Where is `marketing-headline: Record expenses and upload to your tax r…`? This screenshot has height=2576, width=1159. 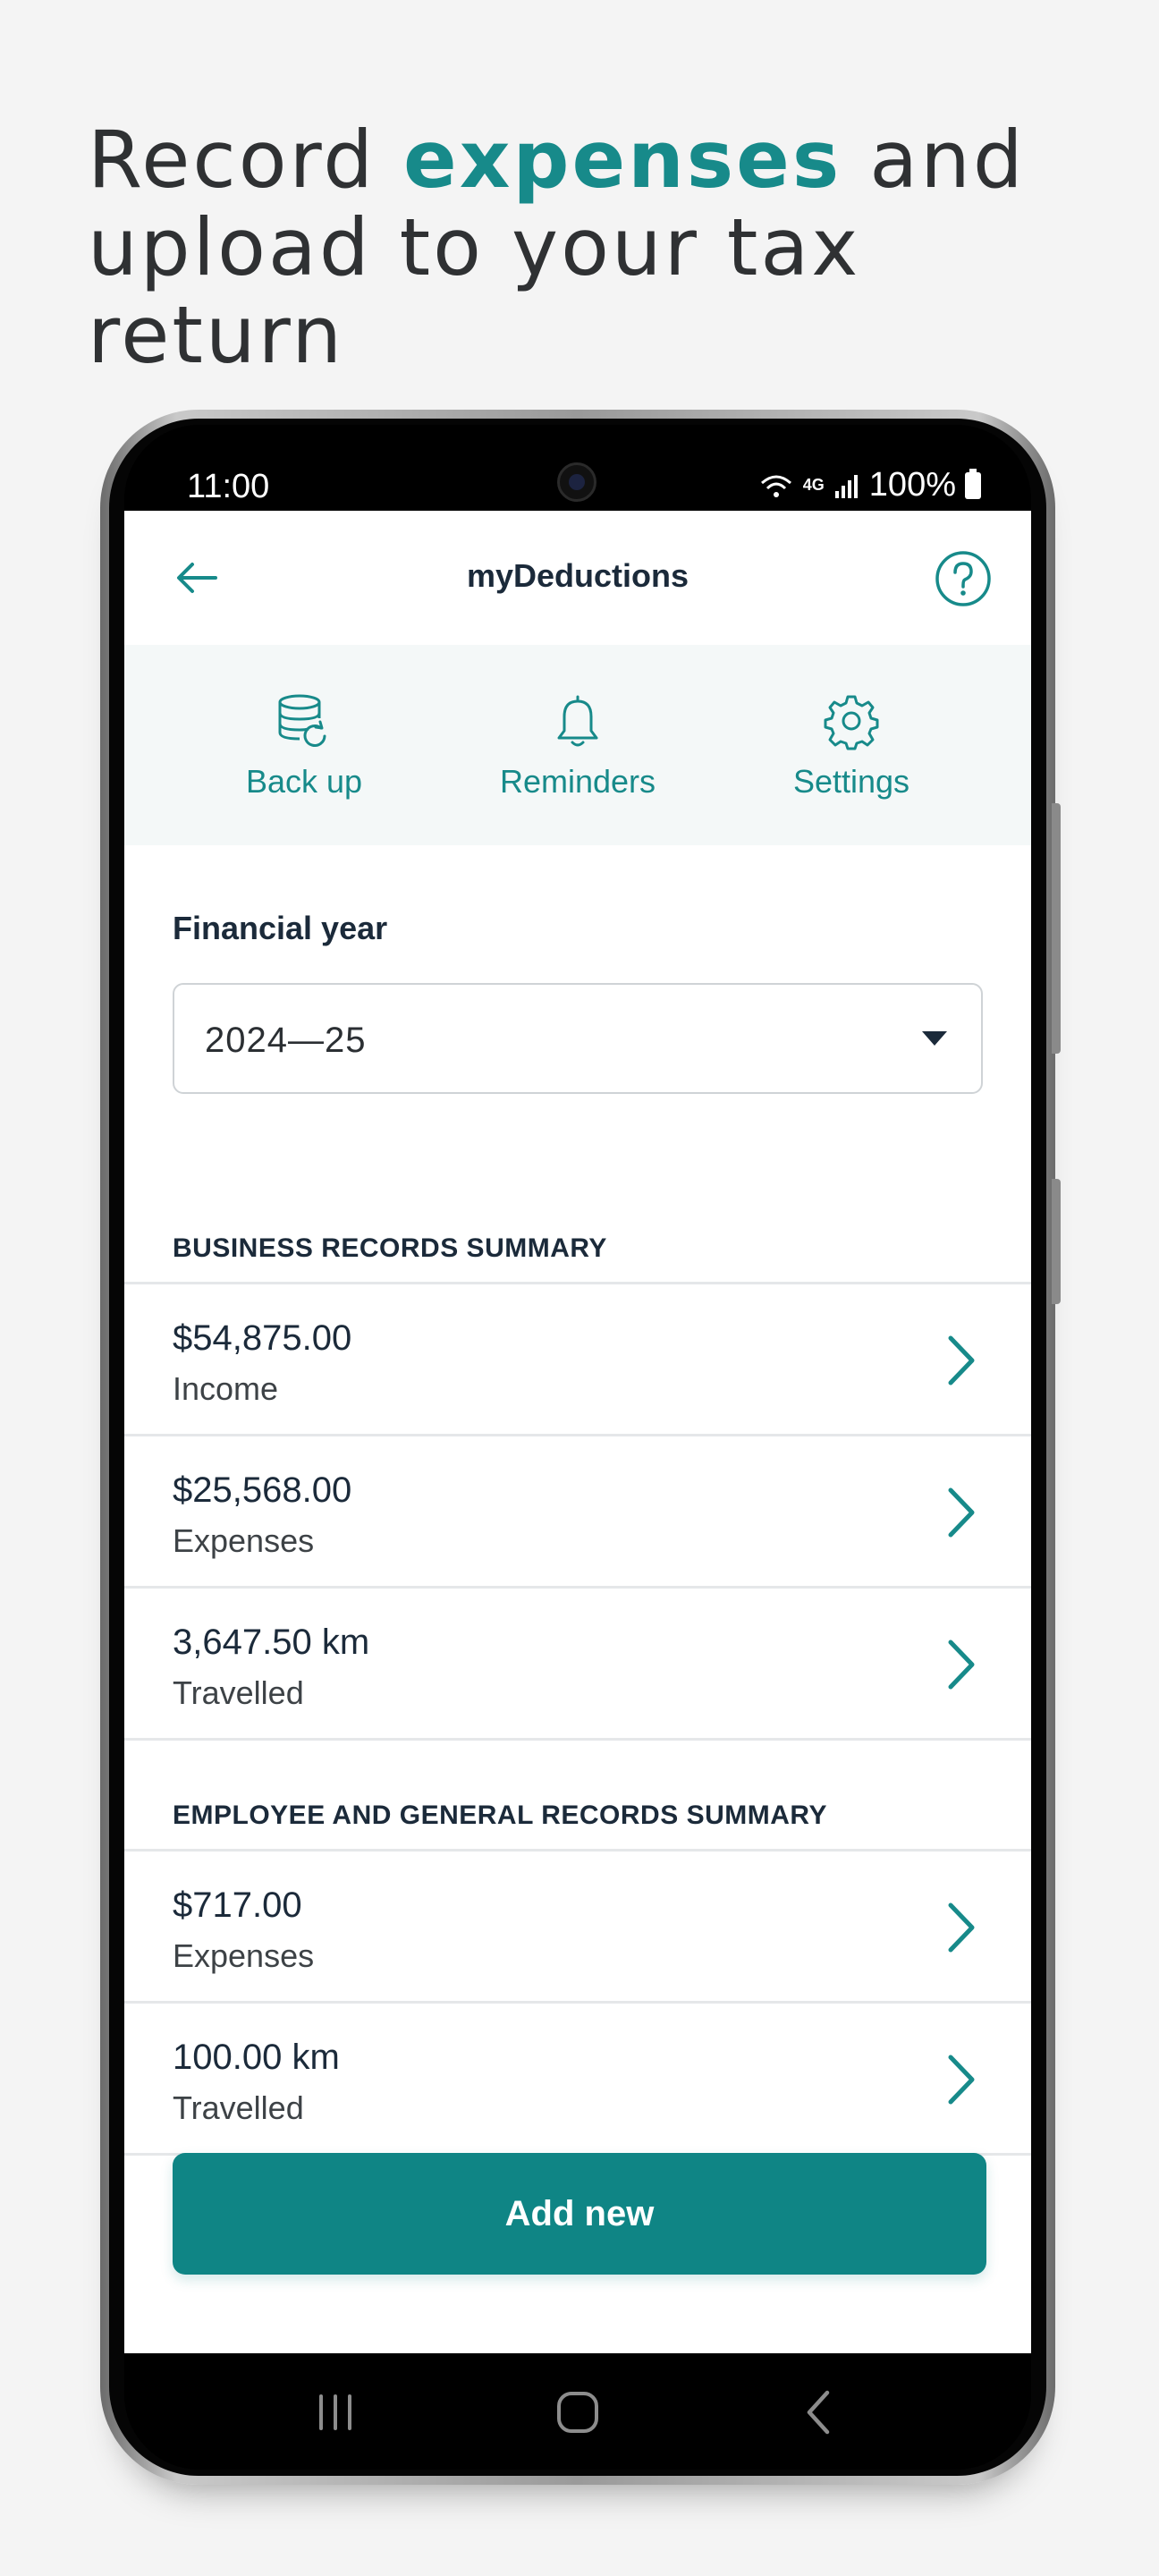
marketing-headline: Record expenses and upload to your tax r… is located at coordinates (602, 247).